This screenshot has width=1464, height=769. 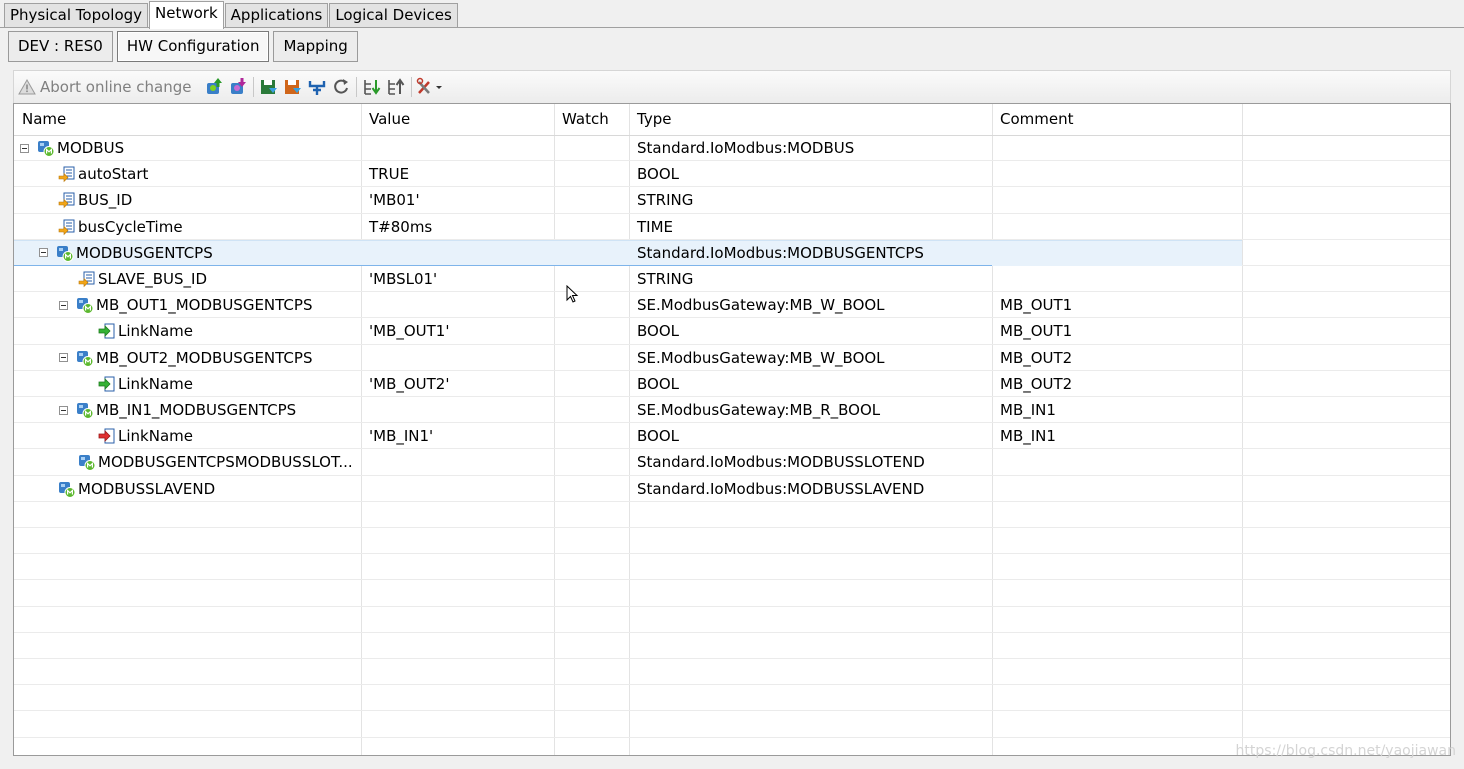 What do you see at coordinates (732, 174) in the screenshot?
I see `tree-row: autoStart TRUE BOOL` at bounding box center [732, 174].